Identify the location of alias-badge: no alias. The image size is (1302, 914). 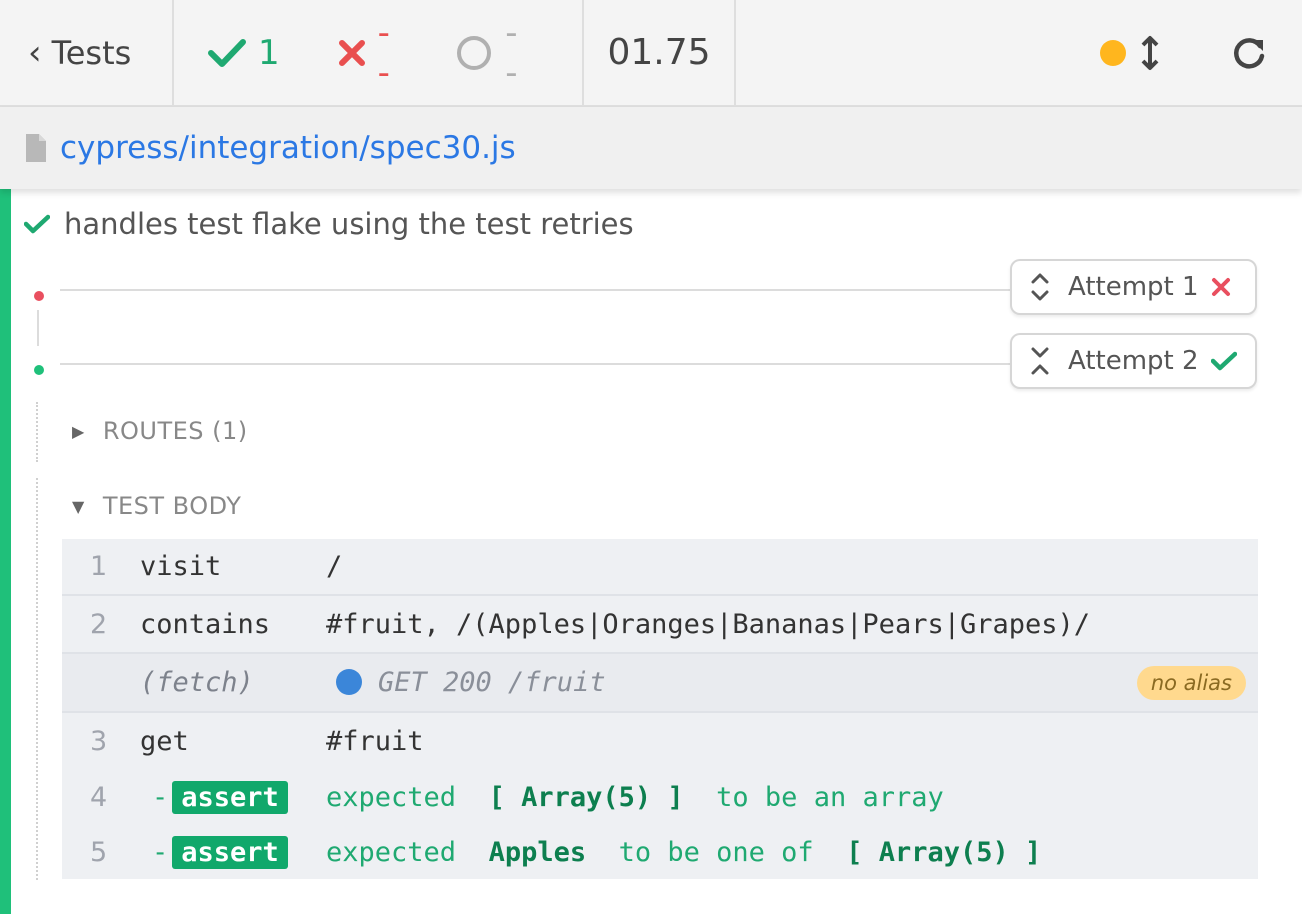
(1191, 682).